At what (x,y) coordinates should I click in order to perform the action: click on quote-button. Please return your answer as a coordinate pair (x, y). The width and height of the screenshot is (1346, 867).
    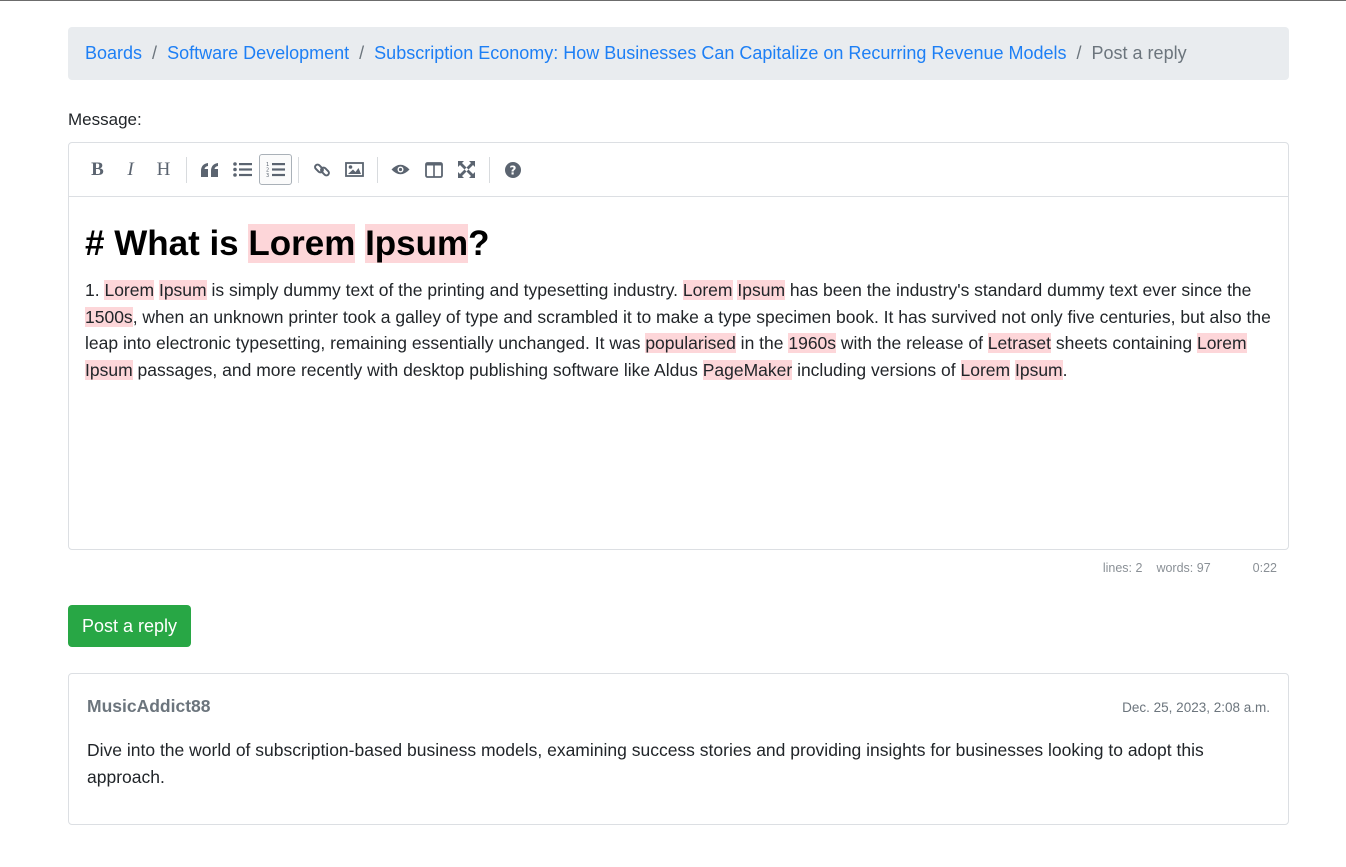
    Looking at the image, I should click on (209, 169).